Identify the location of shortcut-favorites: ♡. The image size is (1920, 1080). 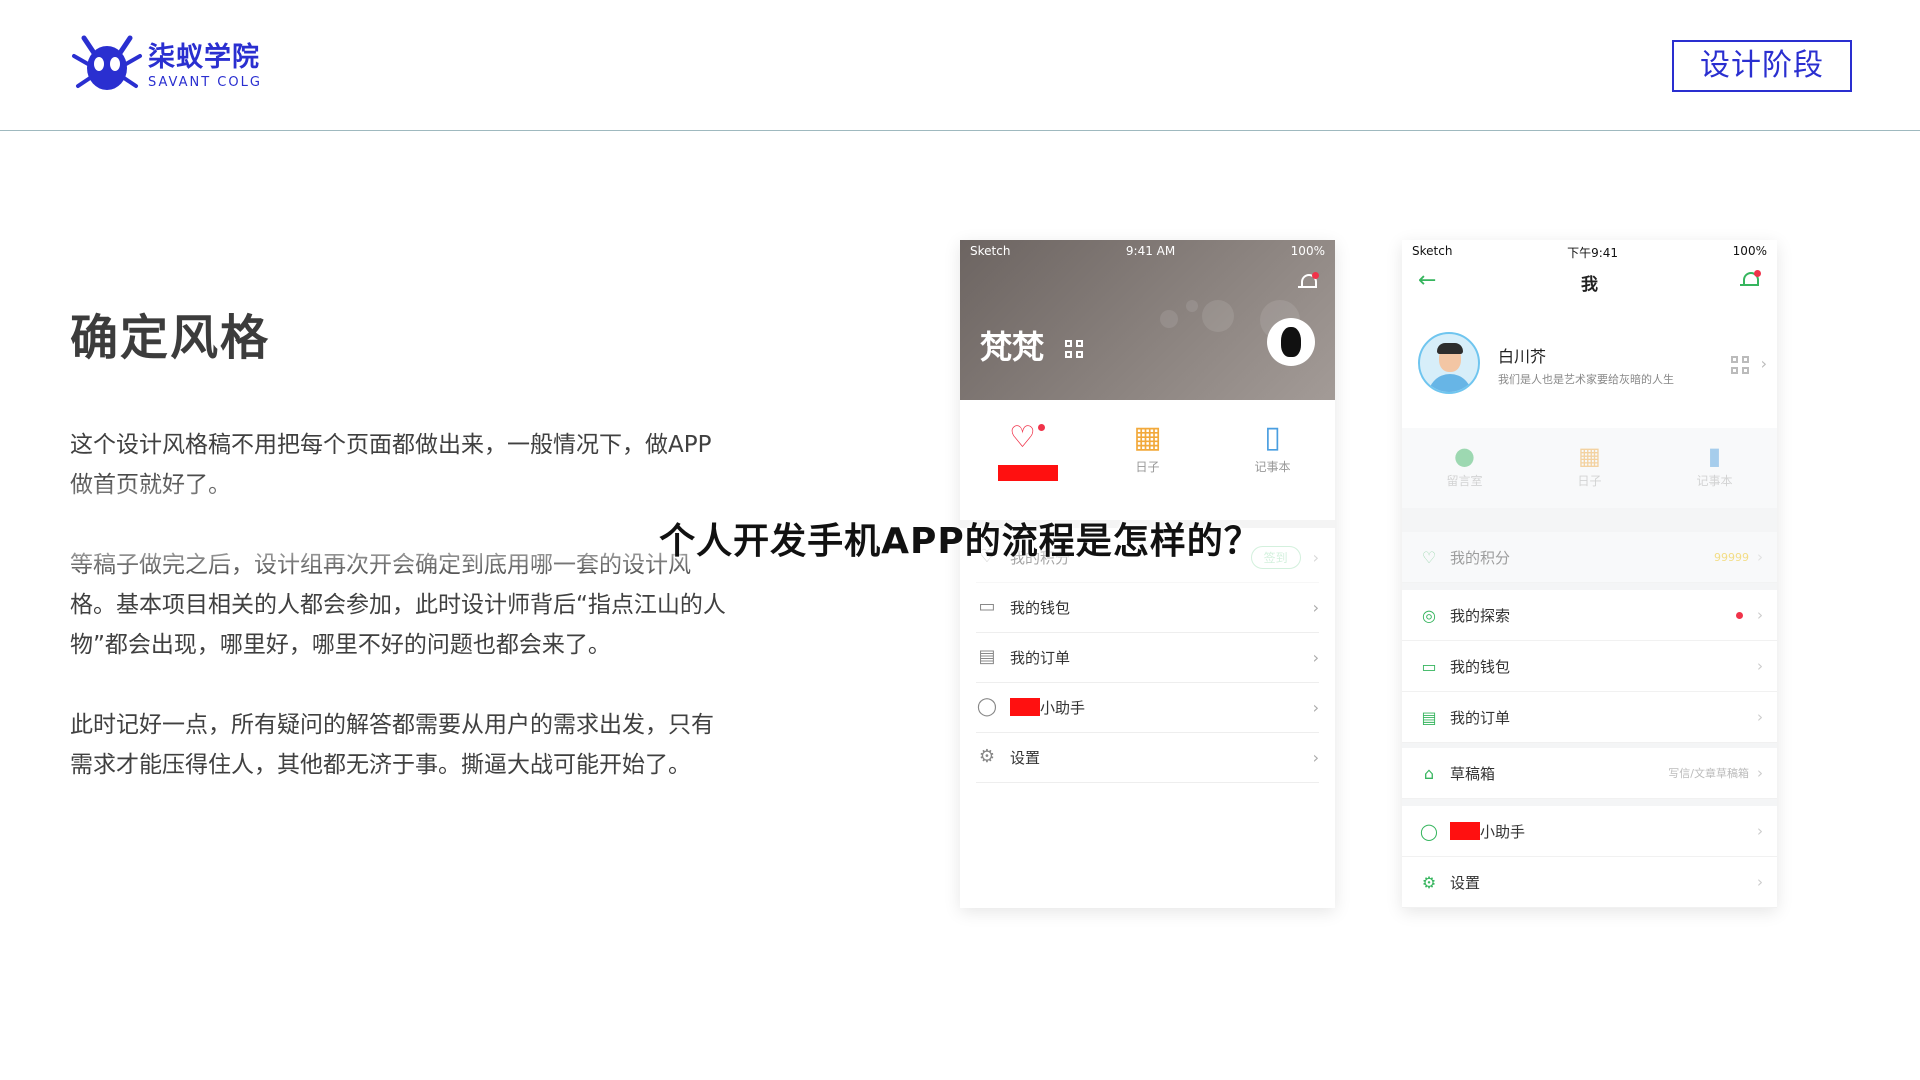
(1022, 460).